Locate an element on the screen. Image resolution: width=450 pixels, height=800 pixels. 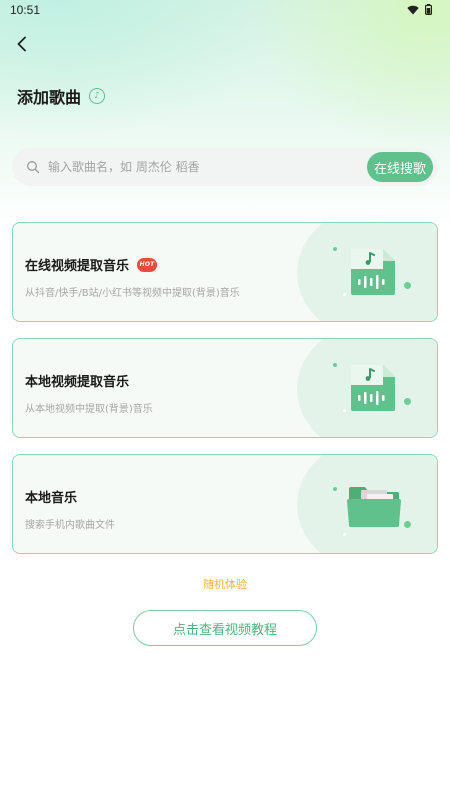
card-title: 本地视频提取音乐 is located at coordinates (77, 380).